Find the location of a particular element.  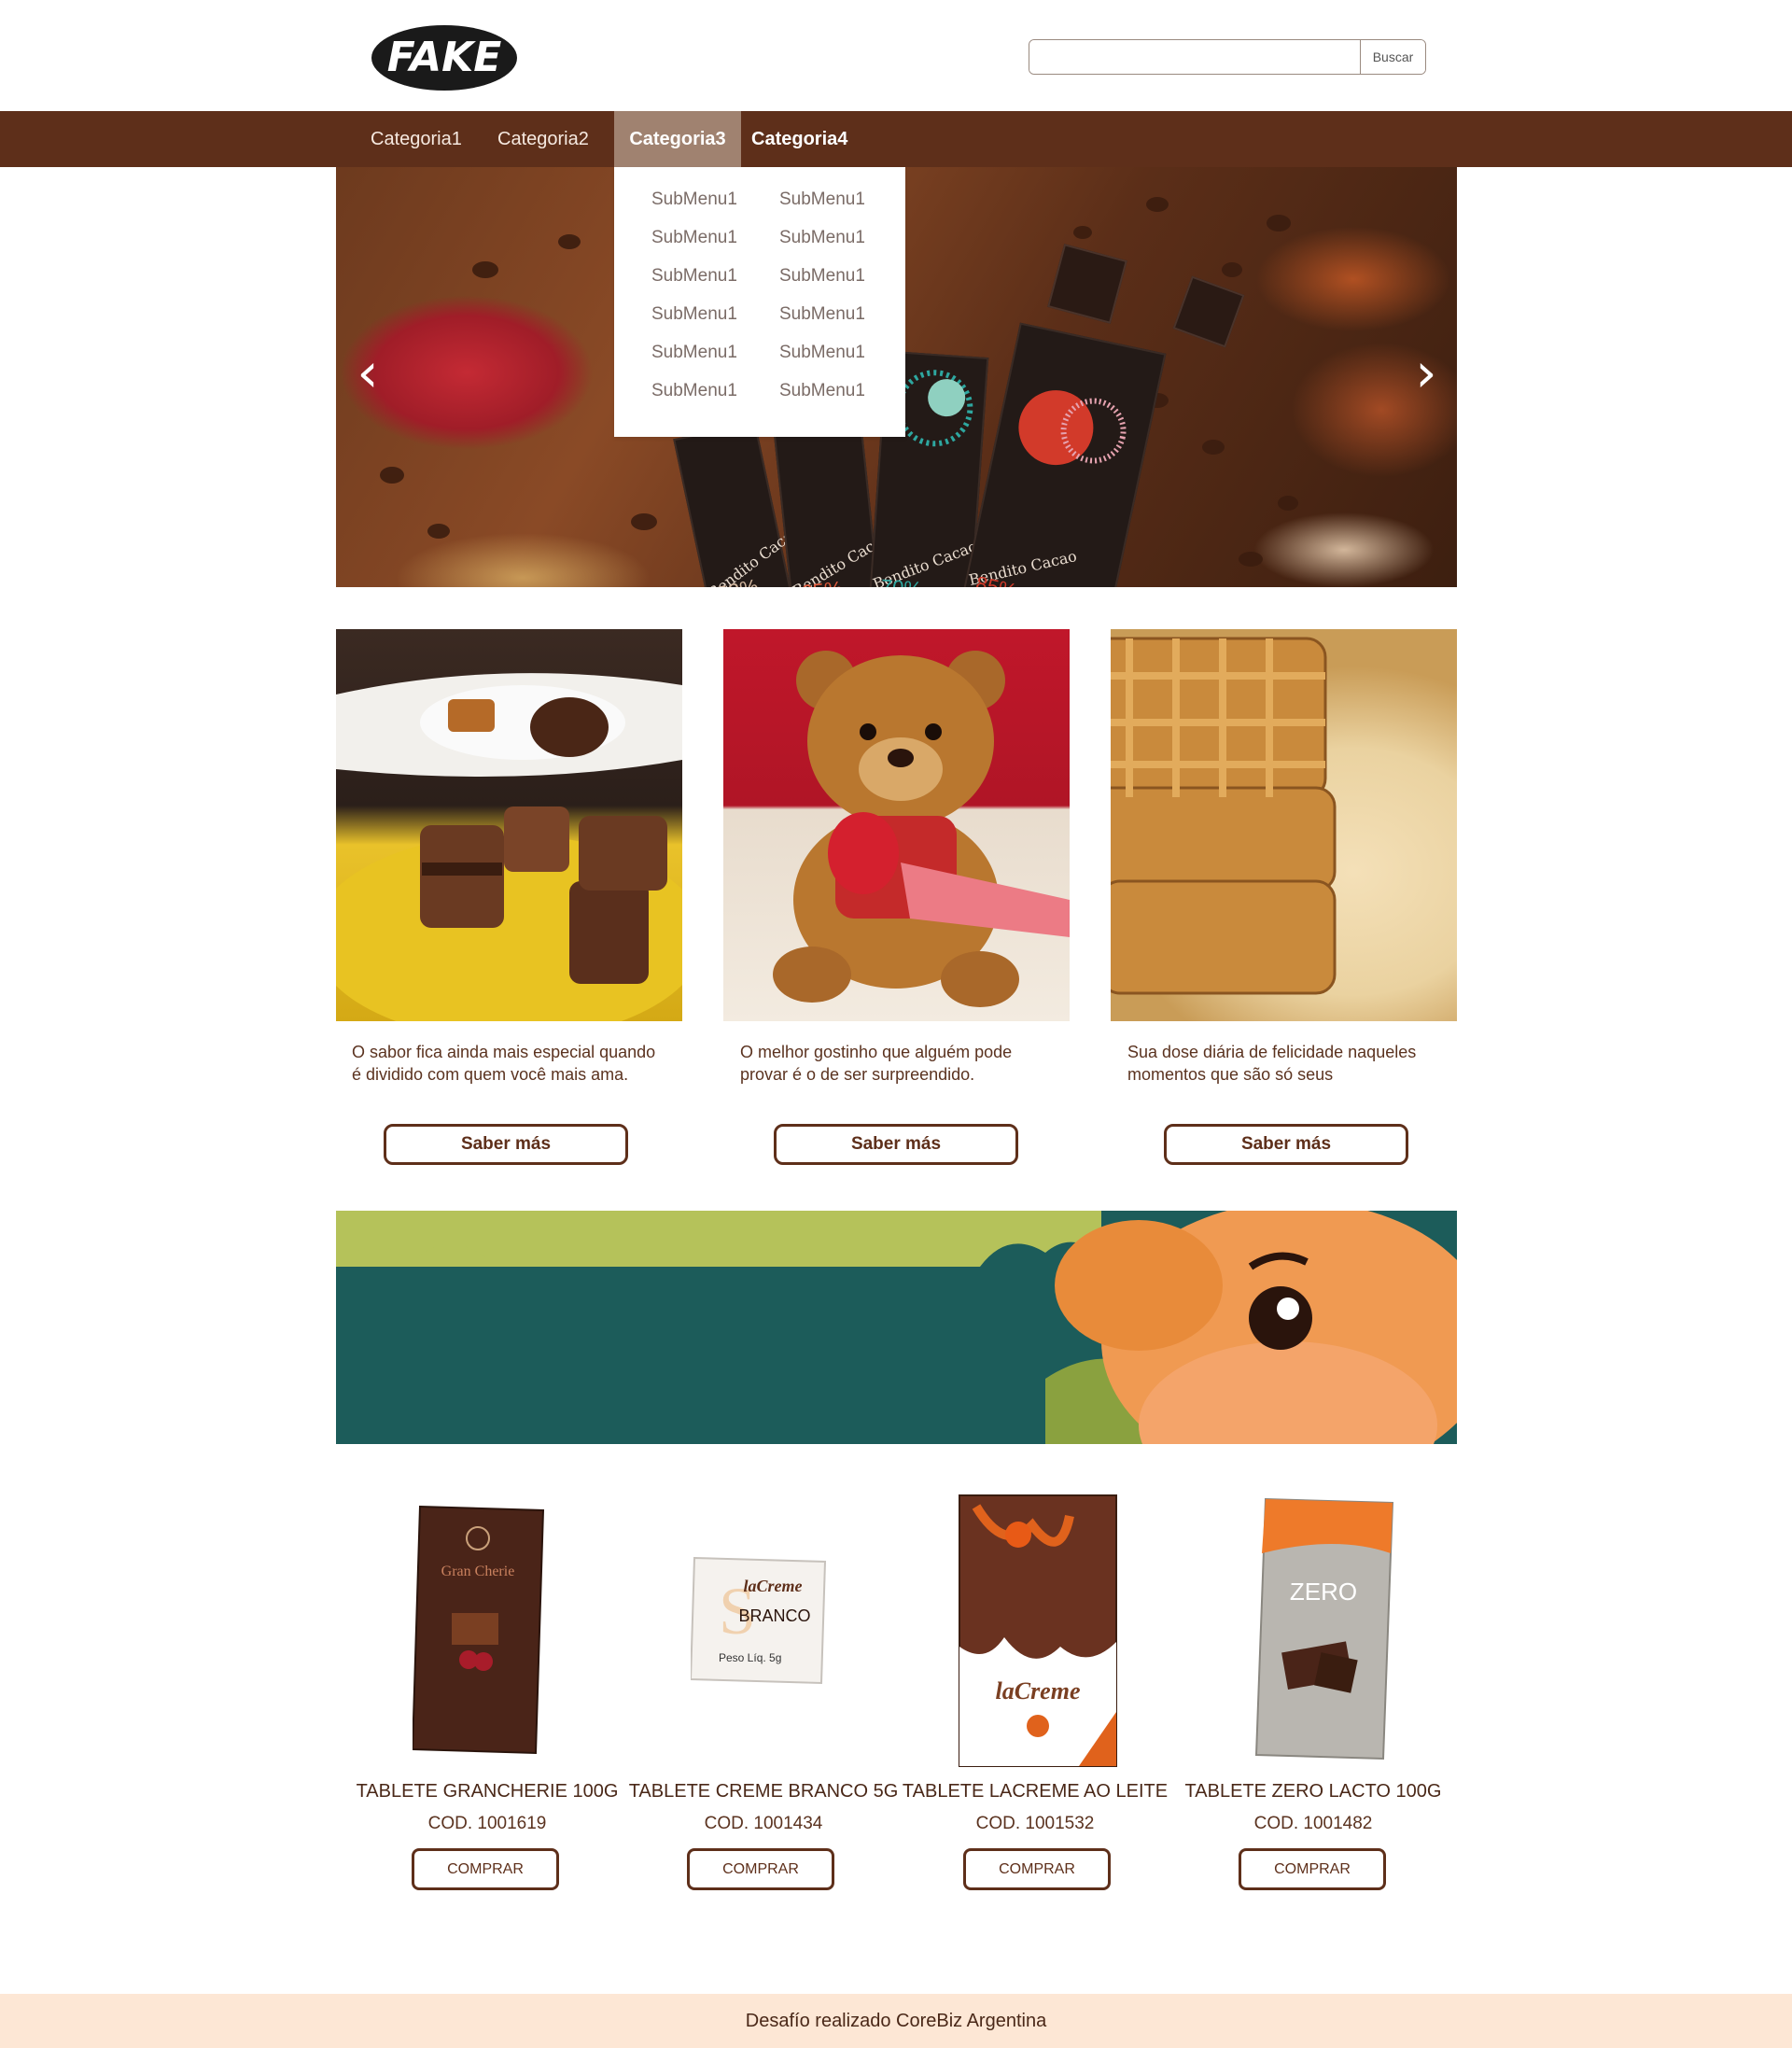

product-code: COD. 1001619 is located at coordinates (487, 1823).